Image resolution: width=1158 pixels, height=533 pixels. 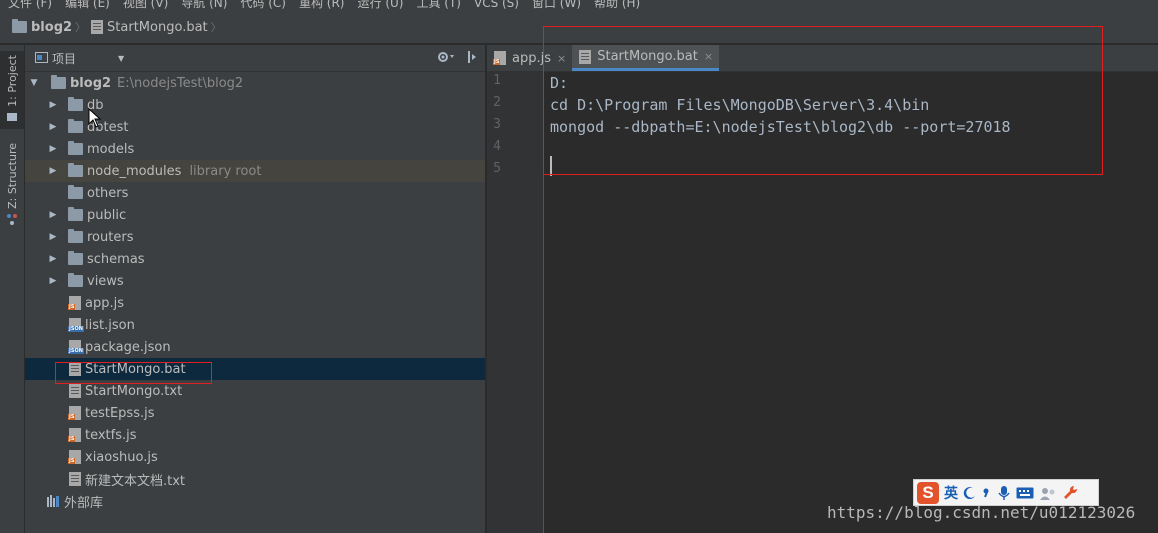 I want to click on tree-file-list-json: JSON list.json, so click(x=255, y=325).